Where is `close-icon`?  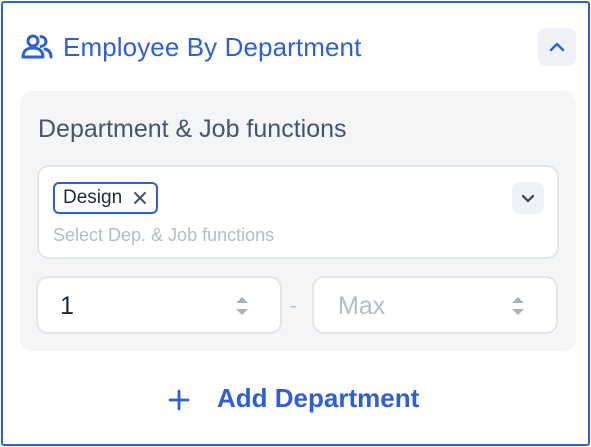 close-icon is located at coordinates (140, 198).